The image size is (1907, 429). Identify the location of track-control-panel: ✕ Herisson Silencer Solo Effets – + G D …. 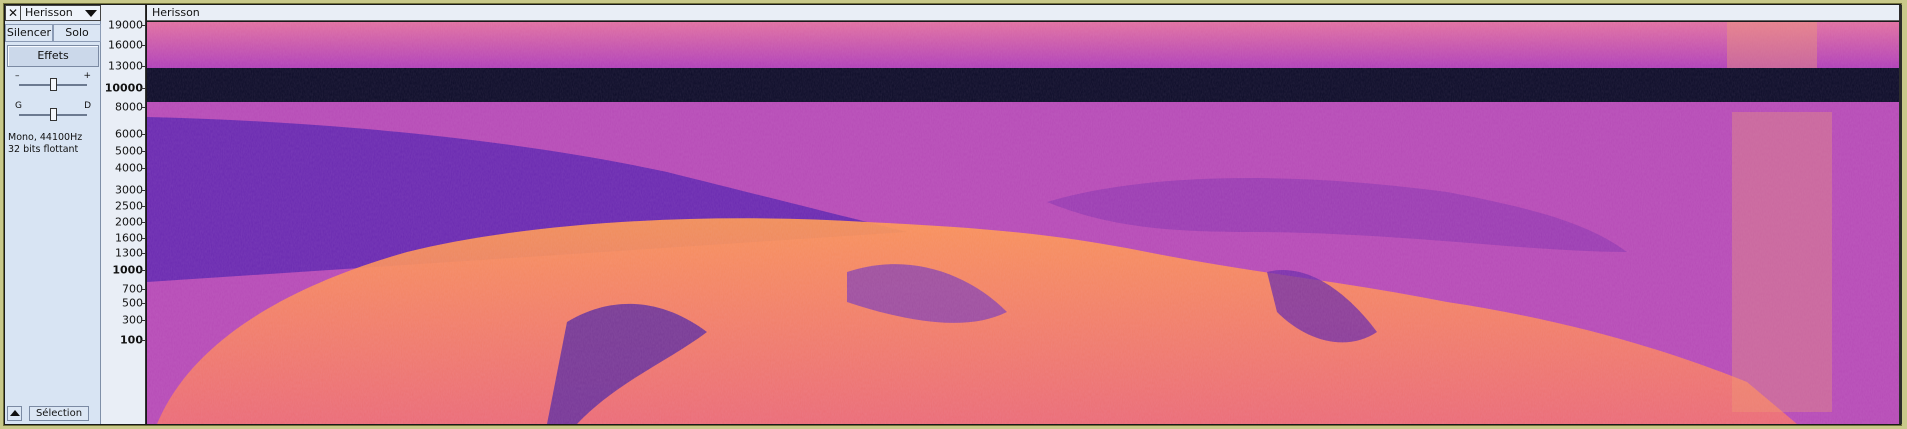
(53, 214).